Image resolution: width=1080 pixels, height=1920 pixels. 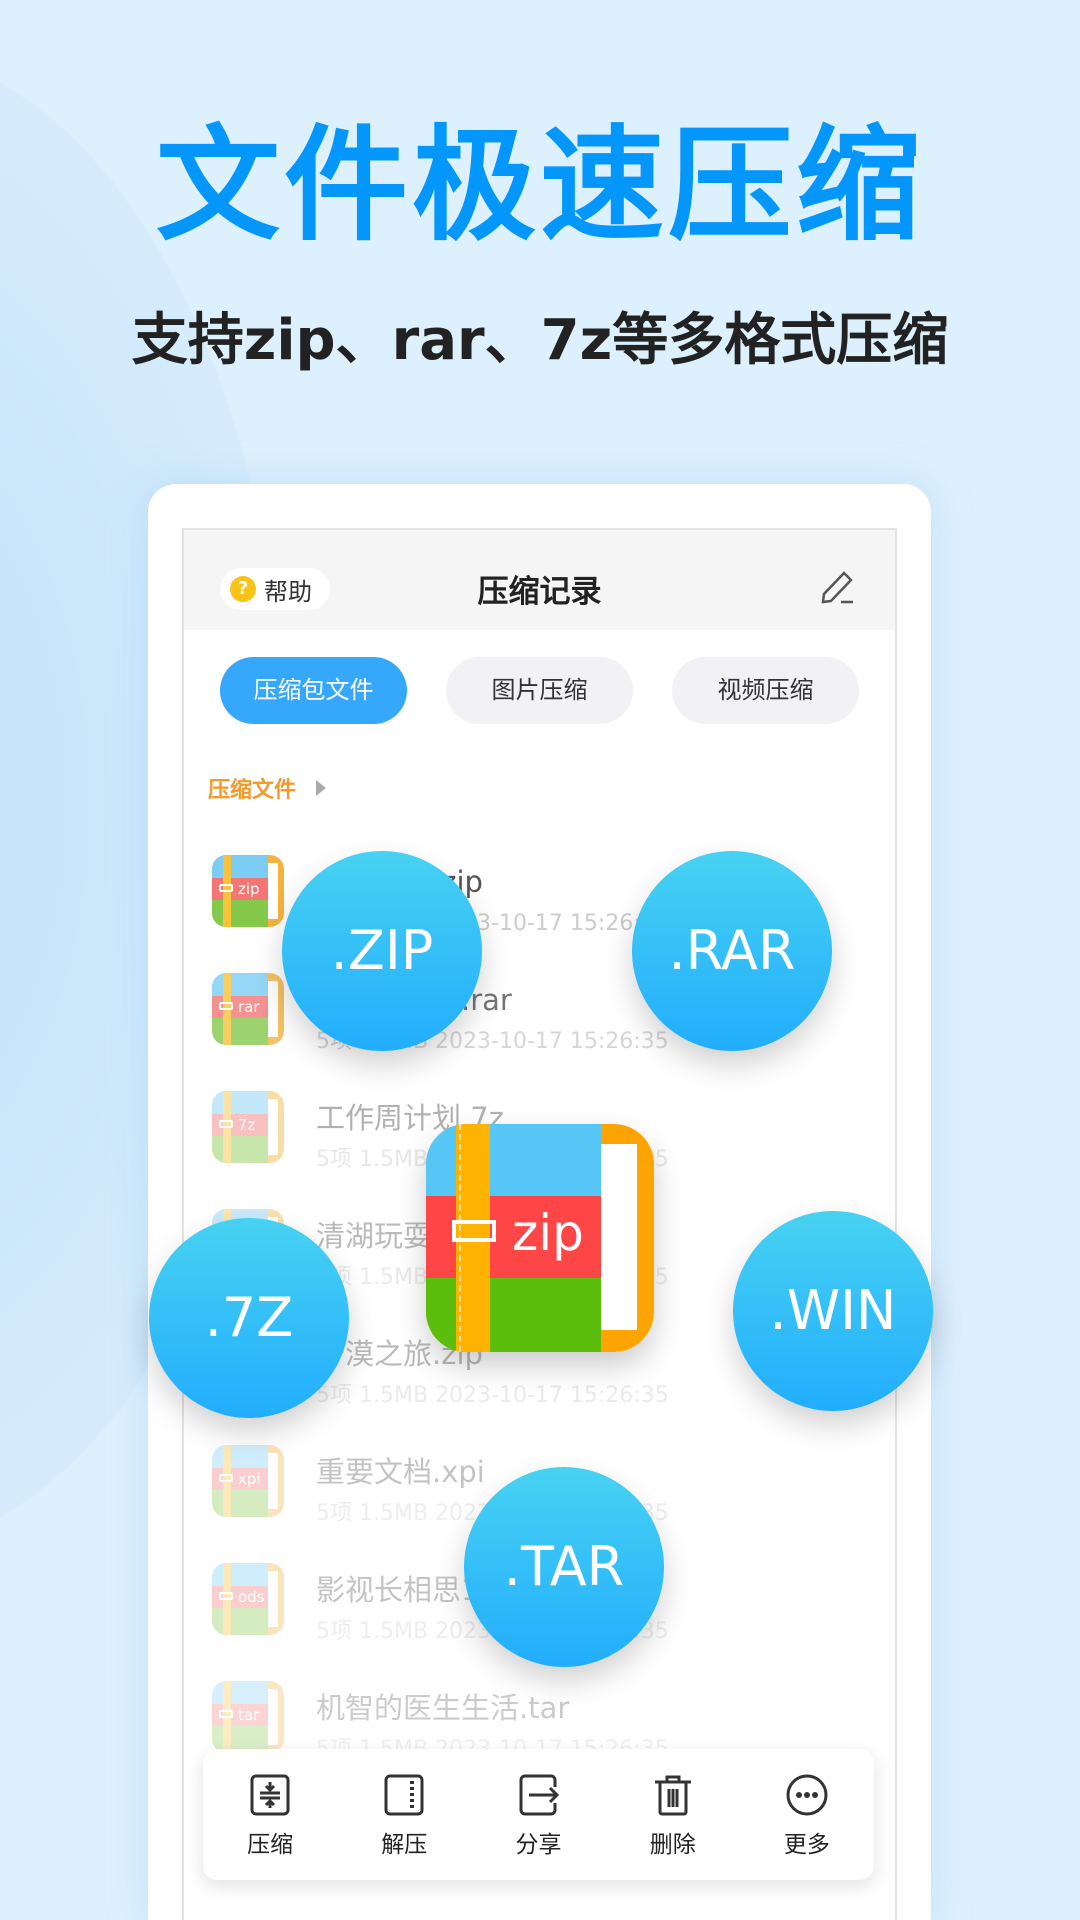 I want to click on more-button: 更多, so click(x=807, y=1814).